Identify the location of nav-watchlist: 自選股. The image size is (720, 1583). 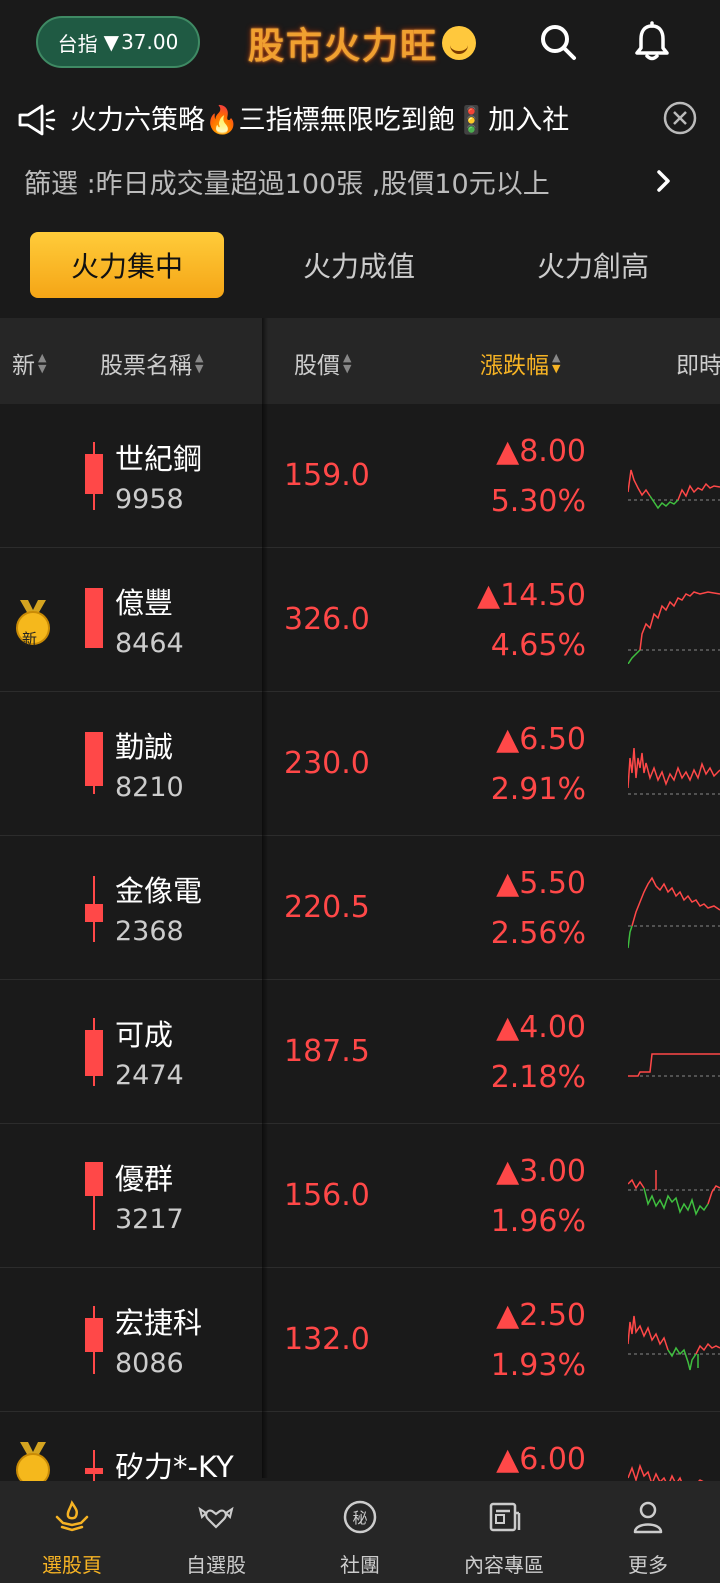
(216, 1532).